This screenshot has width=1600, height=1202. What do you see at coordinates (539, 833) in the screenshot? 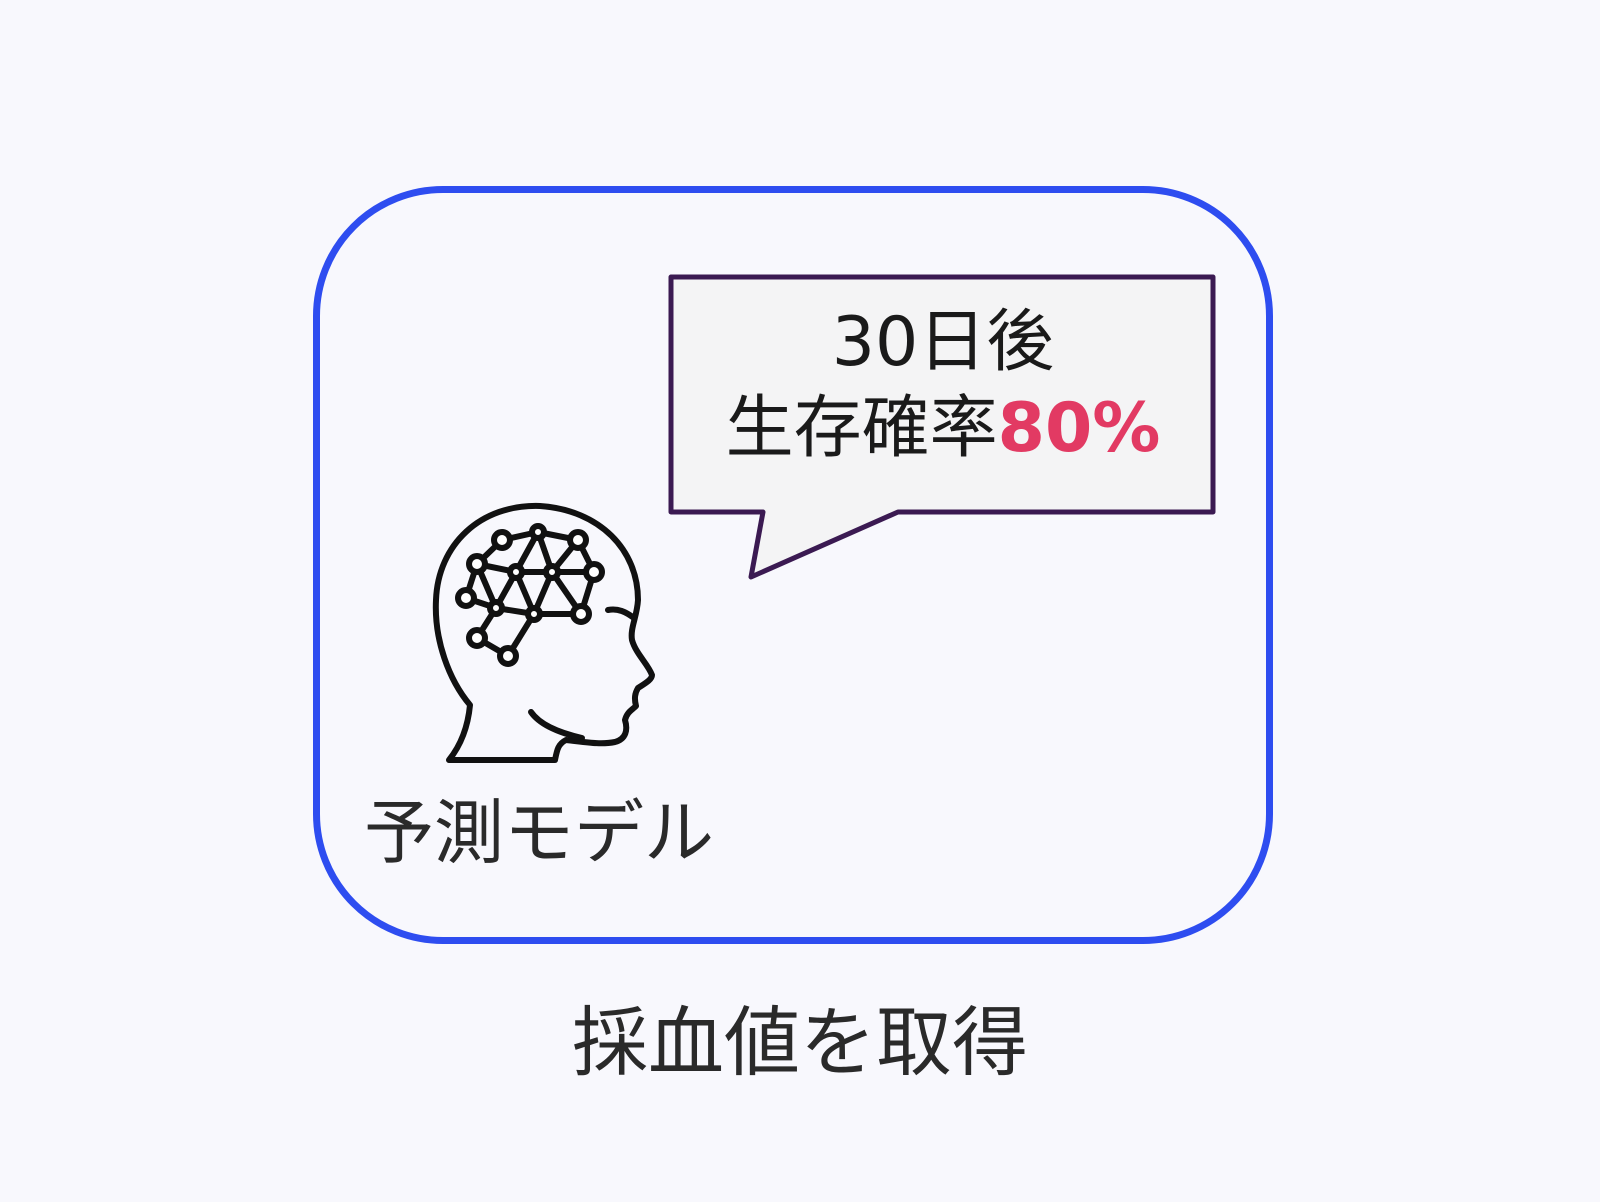
I see `model-label: 予測モデル` at bounding box center [539, 833].